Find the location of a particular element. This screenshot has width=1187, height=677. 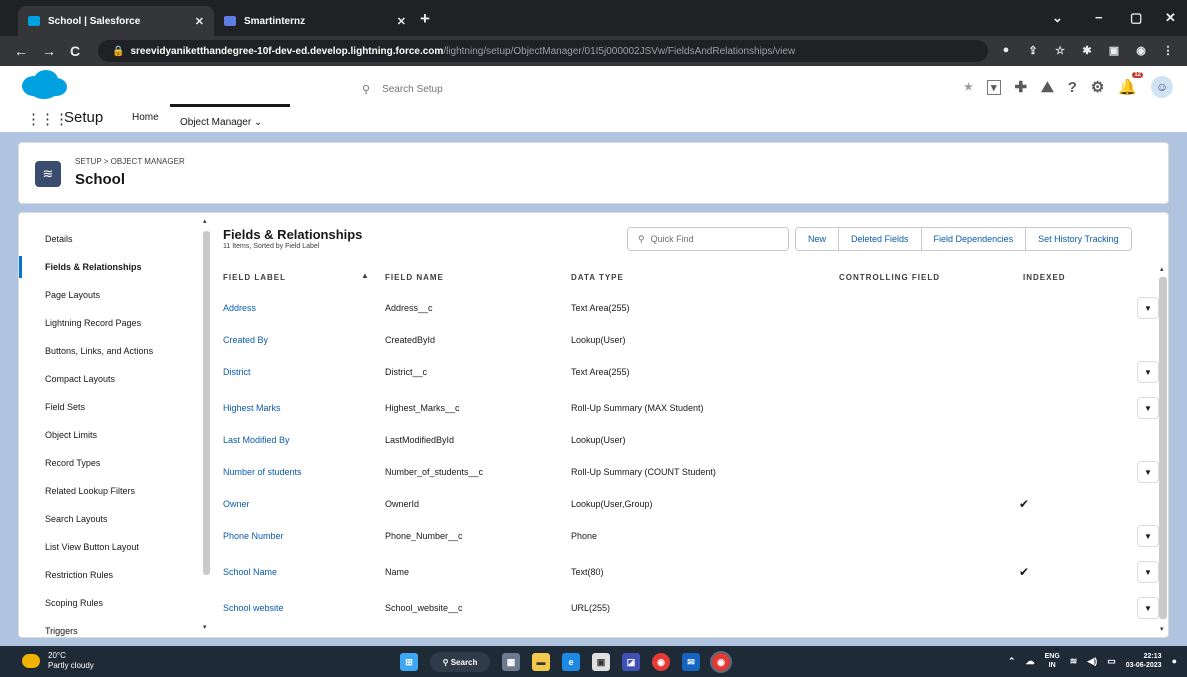

windows-start-icon: ⊞ is located at coordinates (409, 662).